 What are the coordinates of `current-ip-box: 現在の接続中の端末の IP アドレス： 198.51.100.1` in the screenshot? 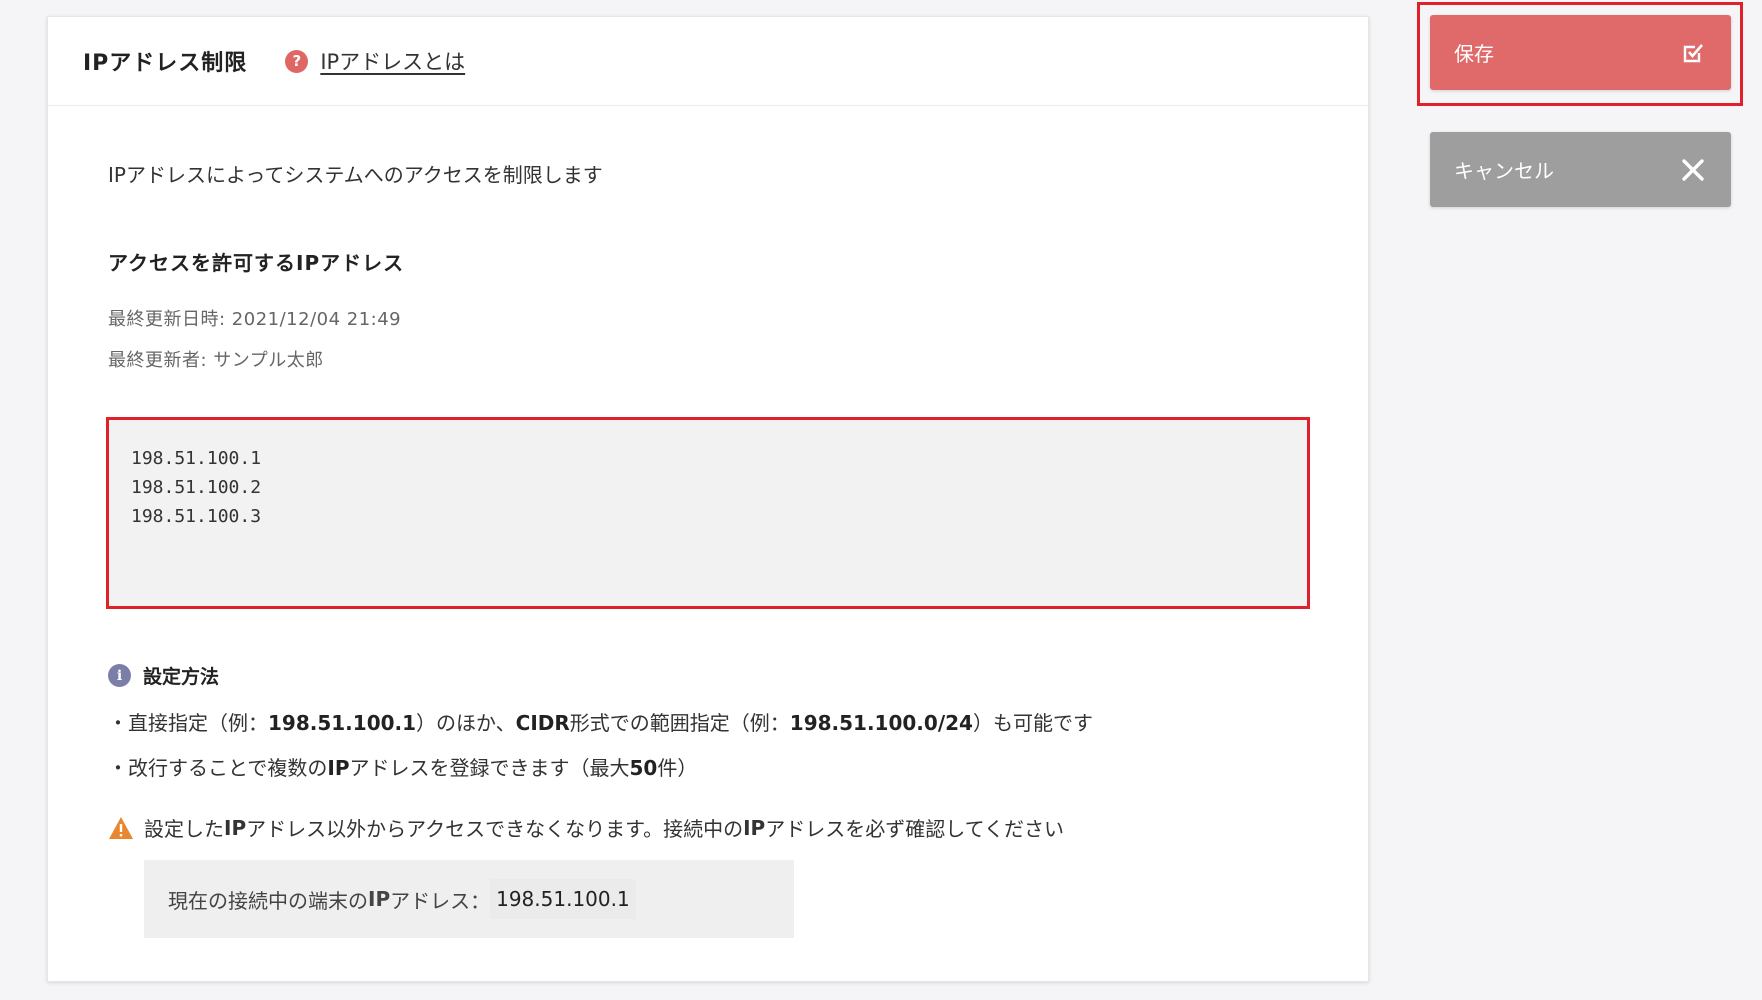 It's located at (469, 899).